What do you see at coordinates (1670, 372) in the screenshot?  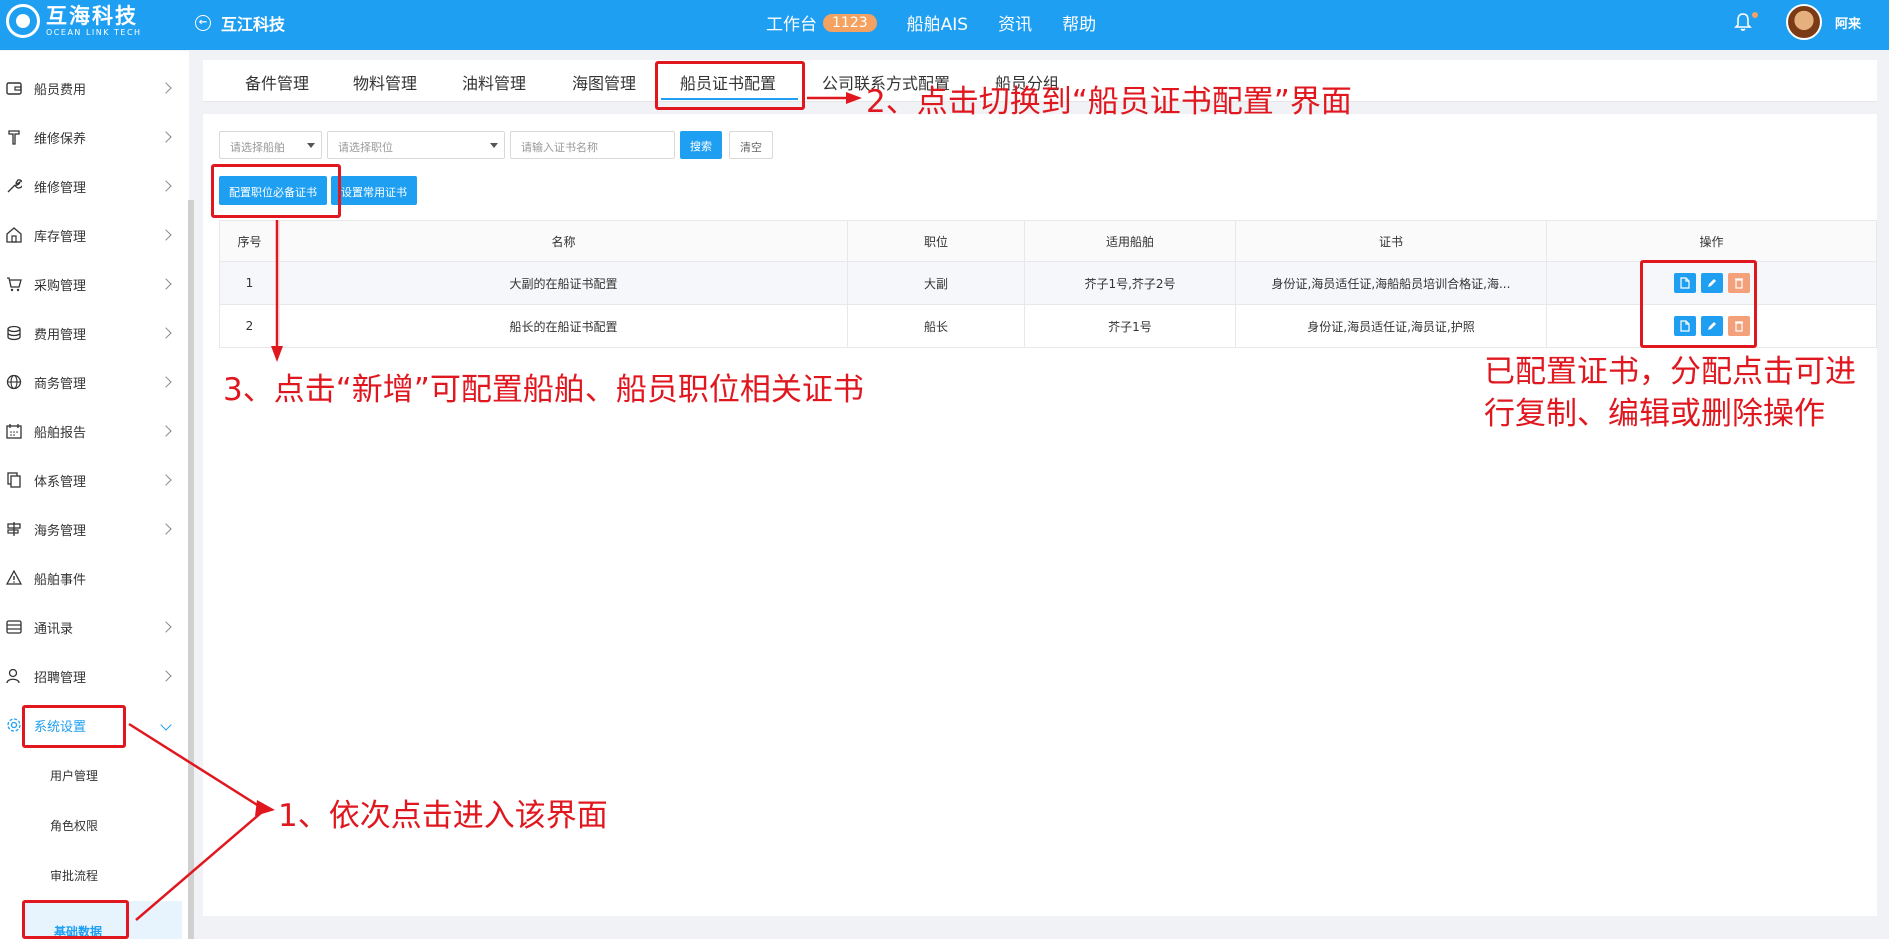 I see `annotation-ops-note-line1: 已配置证书，分配点击可进` at bounding box center [1670, 372].